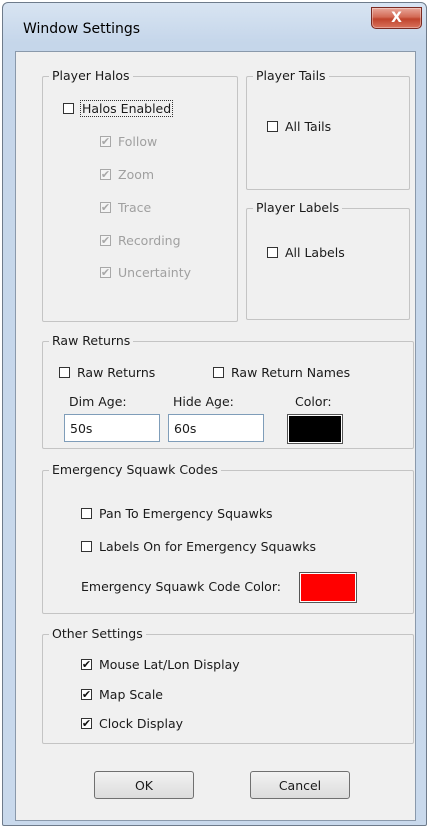 This screenshot has height=828, width=429. I want to click on player-tails-group: Player Tails All Tails, so click(328, 129).